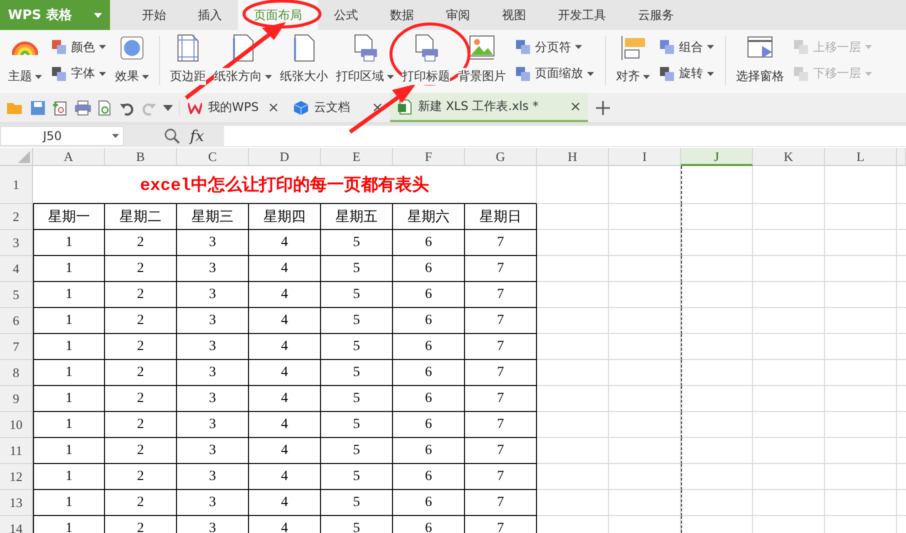  What do you see at coordinates (213, 157) in the screenshot?
I see `column-header: C` at bounding box center [213, 157].